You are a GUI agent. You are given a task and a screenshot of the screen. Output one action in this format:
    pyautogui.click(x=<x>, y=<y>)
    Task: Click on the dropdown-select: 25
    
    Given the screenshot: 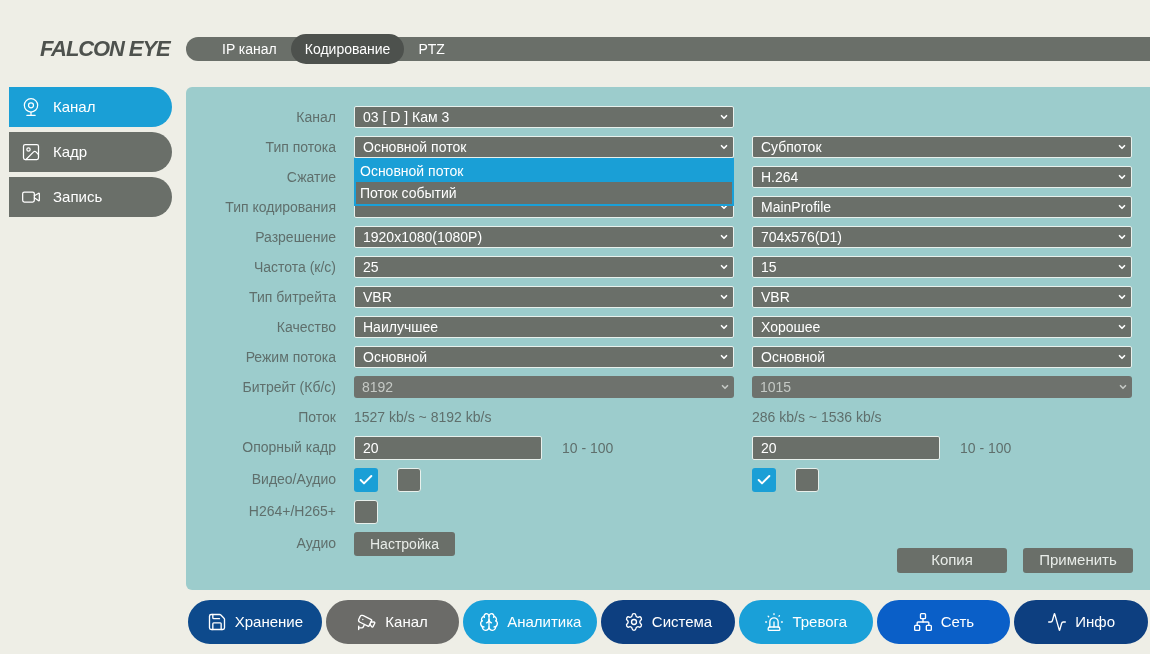 What is the action you would take?
    pyautogui.click(x=544, y=267)
    